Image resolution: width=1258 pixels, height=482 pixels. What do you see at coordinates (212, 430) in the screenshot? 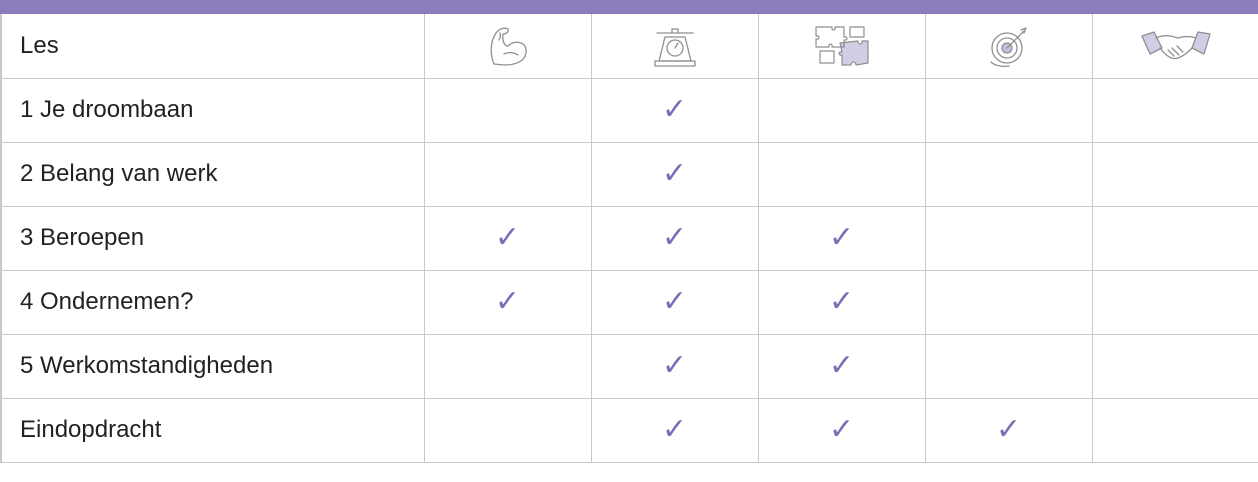
I see `lesson-label: Eindopdracht` at bounding box center [212, 430].